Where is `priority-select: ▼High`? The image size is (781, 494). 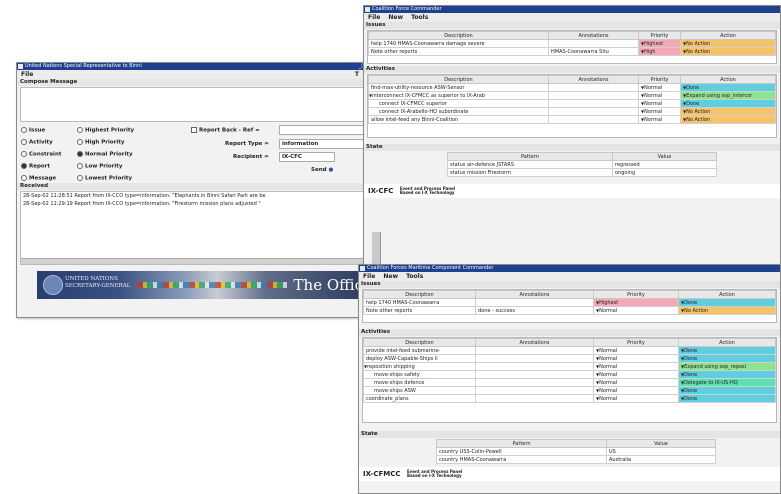
priority-select: ▼High is located at coordinates (659, 51).